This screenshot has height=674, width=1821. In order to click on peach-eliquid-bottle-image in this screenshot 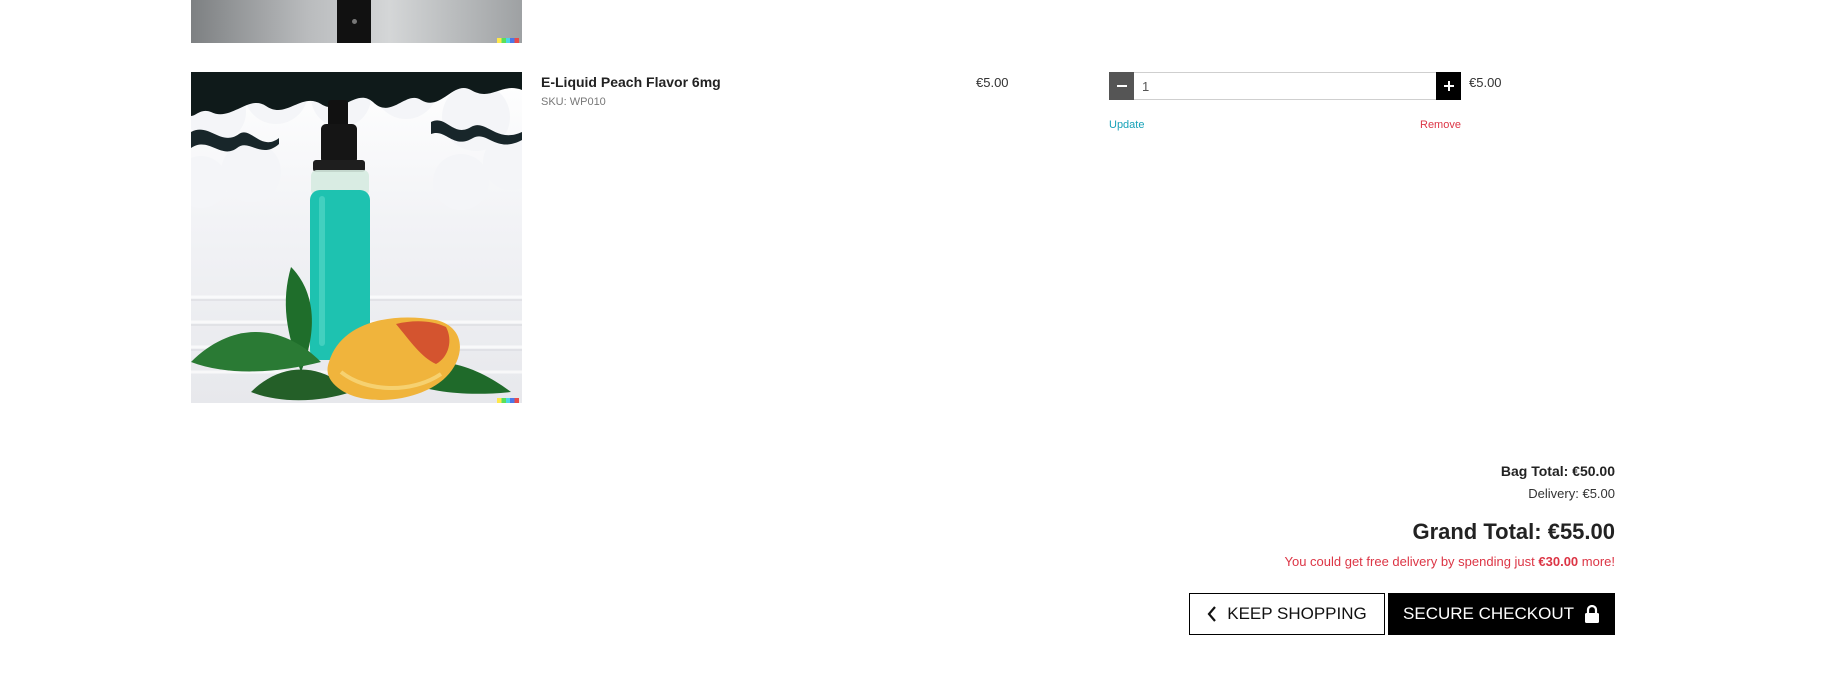, I will do `click(356, 236)`.